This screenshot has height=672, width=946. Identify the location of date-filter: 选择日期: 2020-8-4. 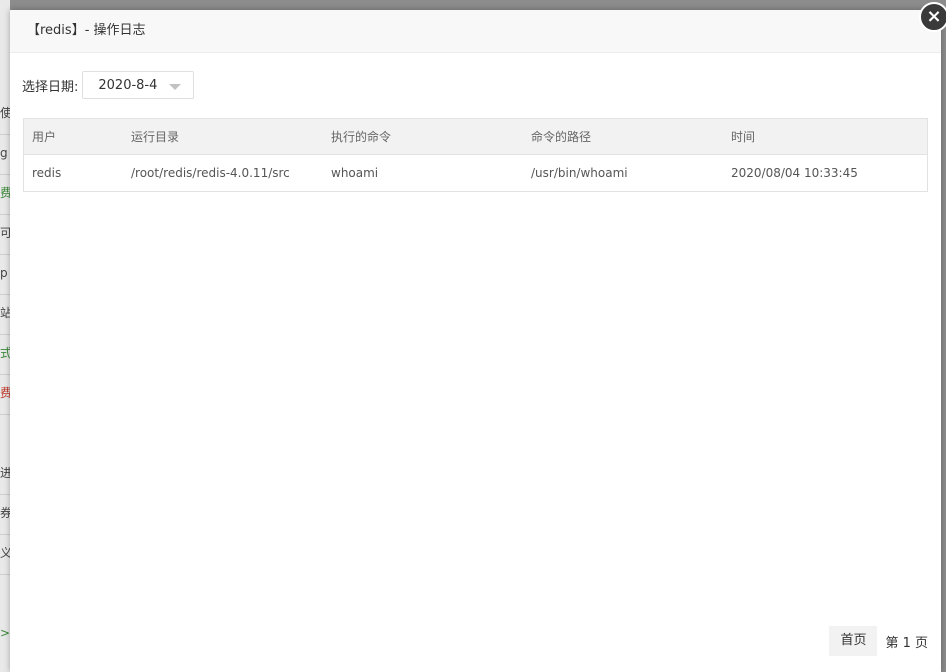
(108, 85).